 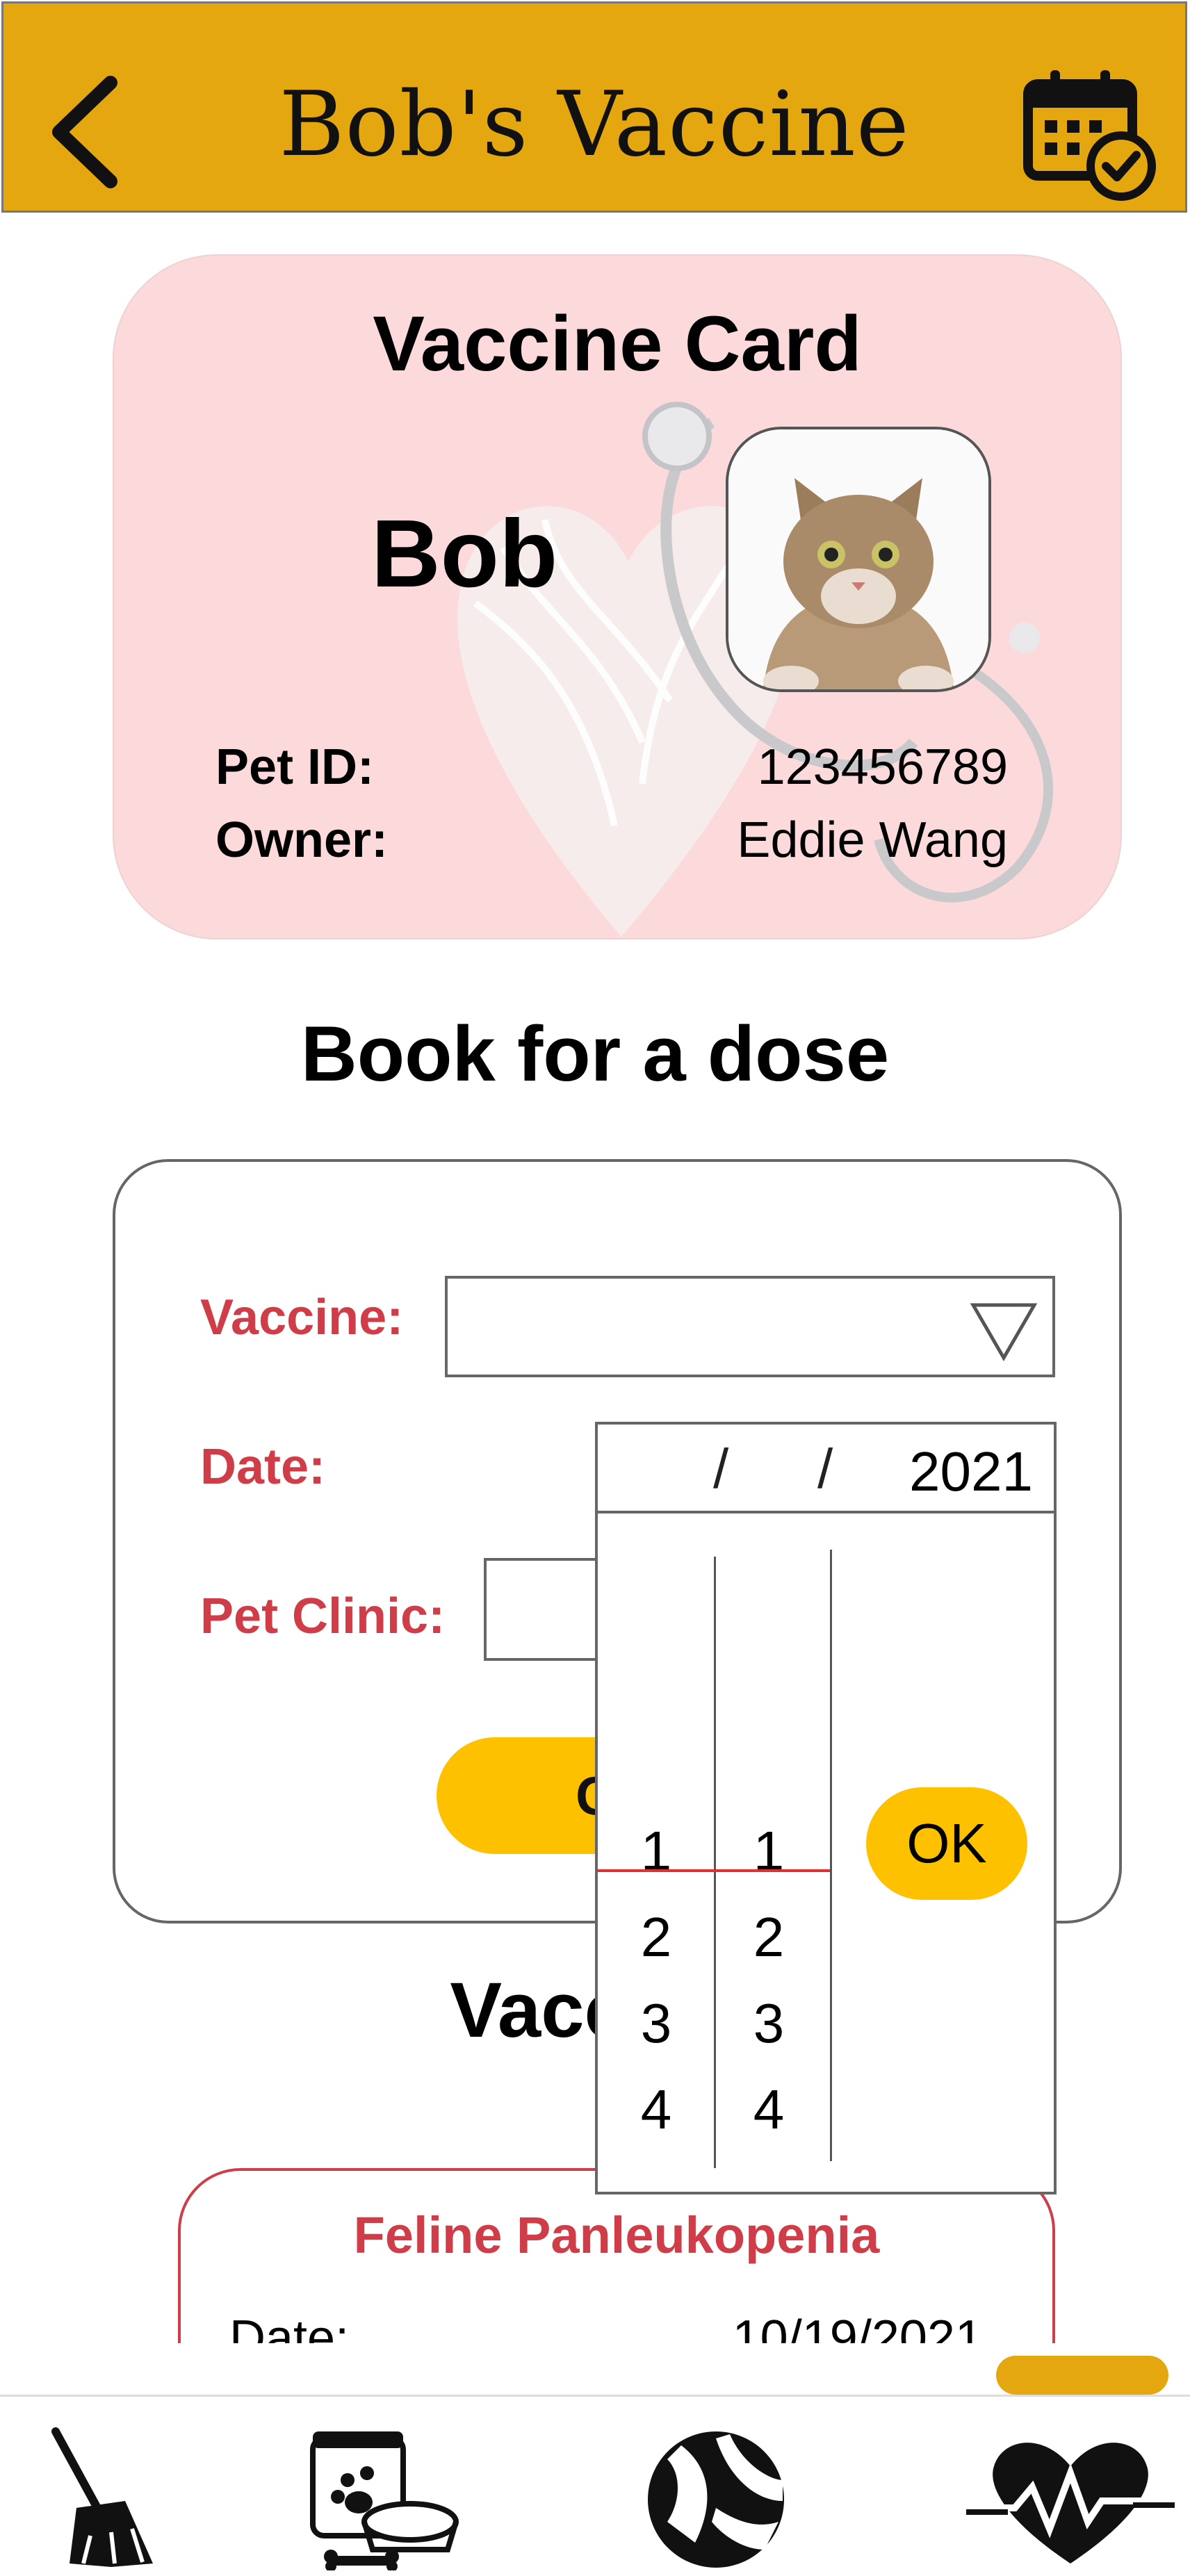 What do you see at coordinates (882, 767) in the screenshot?
I see `pet-id-value: 123456789` at bounding box center [882, 767].